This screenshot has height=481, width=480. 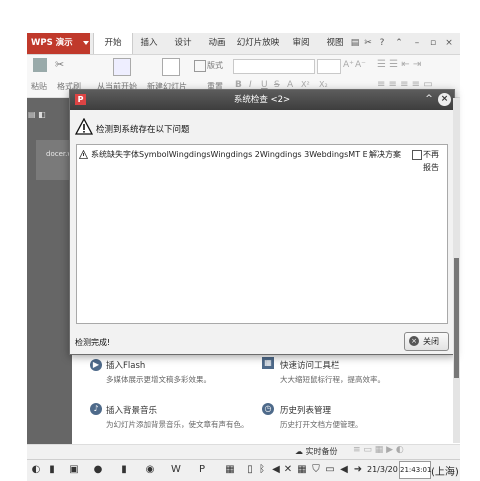 I want to click on app-name: WPS 演示, so click(x=52, y=43).